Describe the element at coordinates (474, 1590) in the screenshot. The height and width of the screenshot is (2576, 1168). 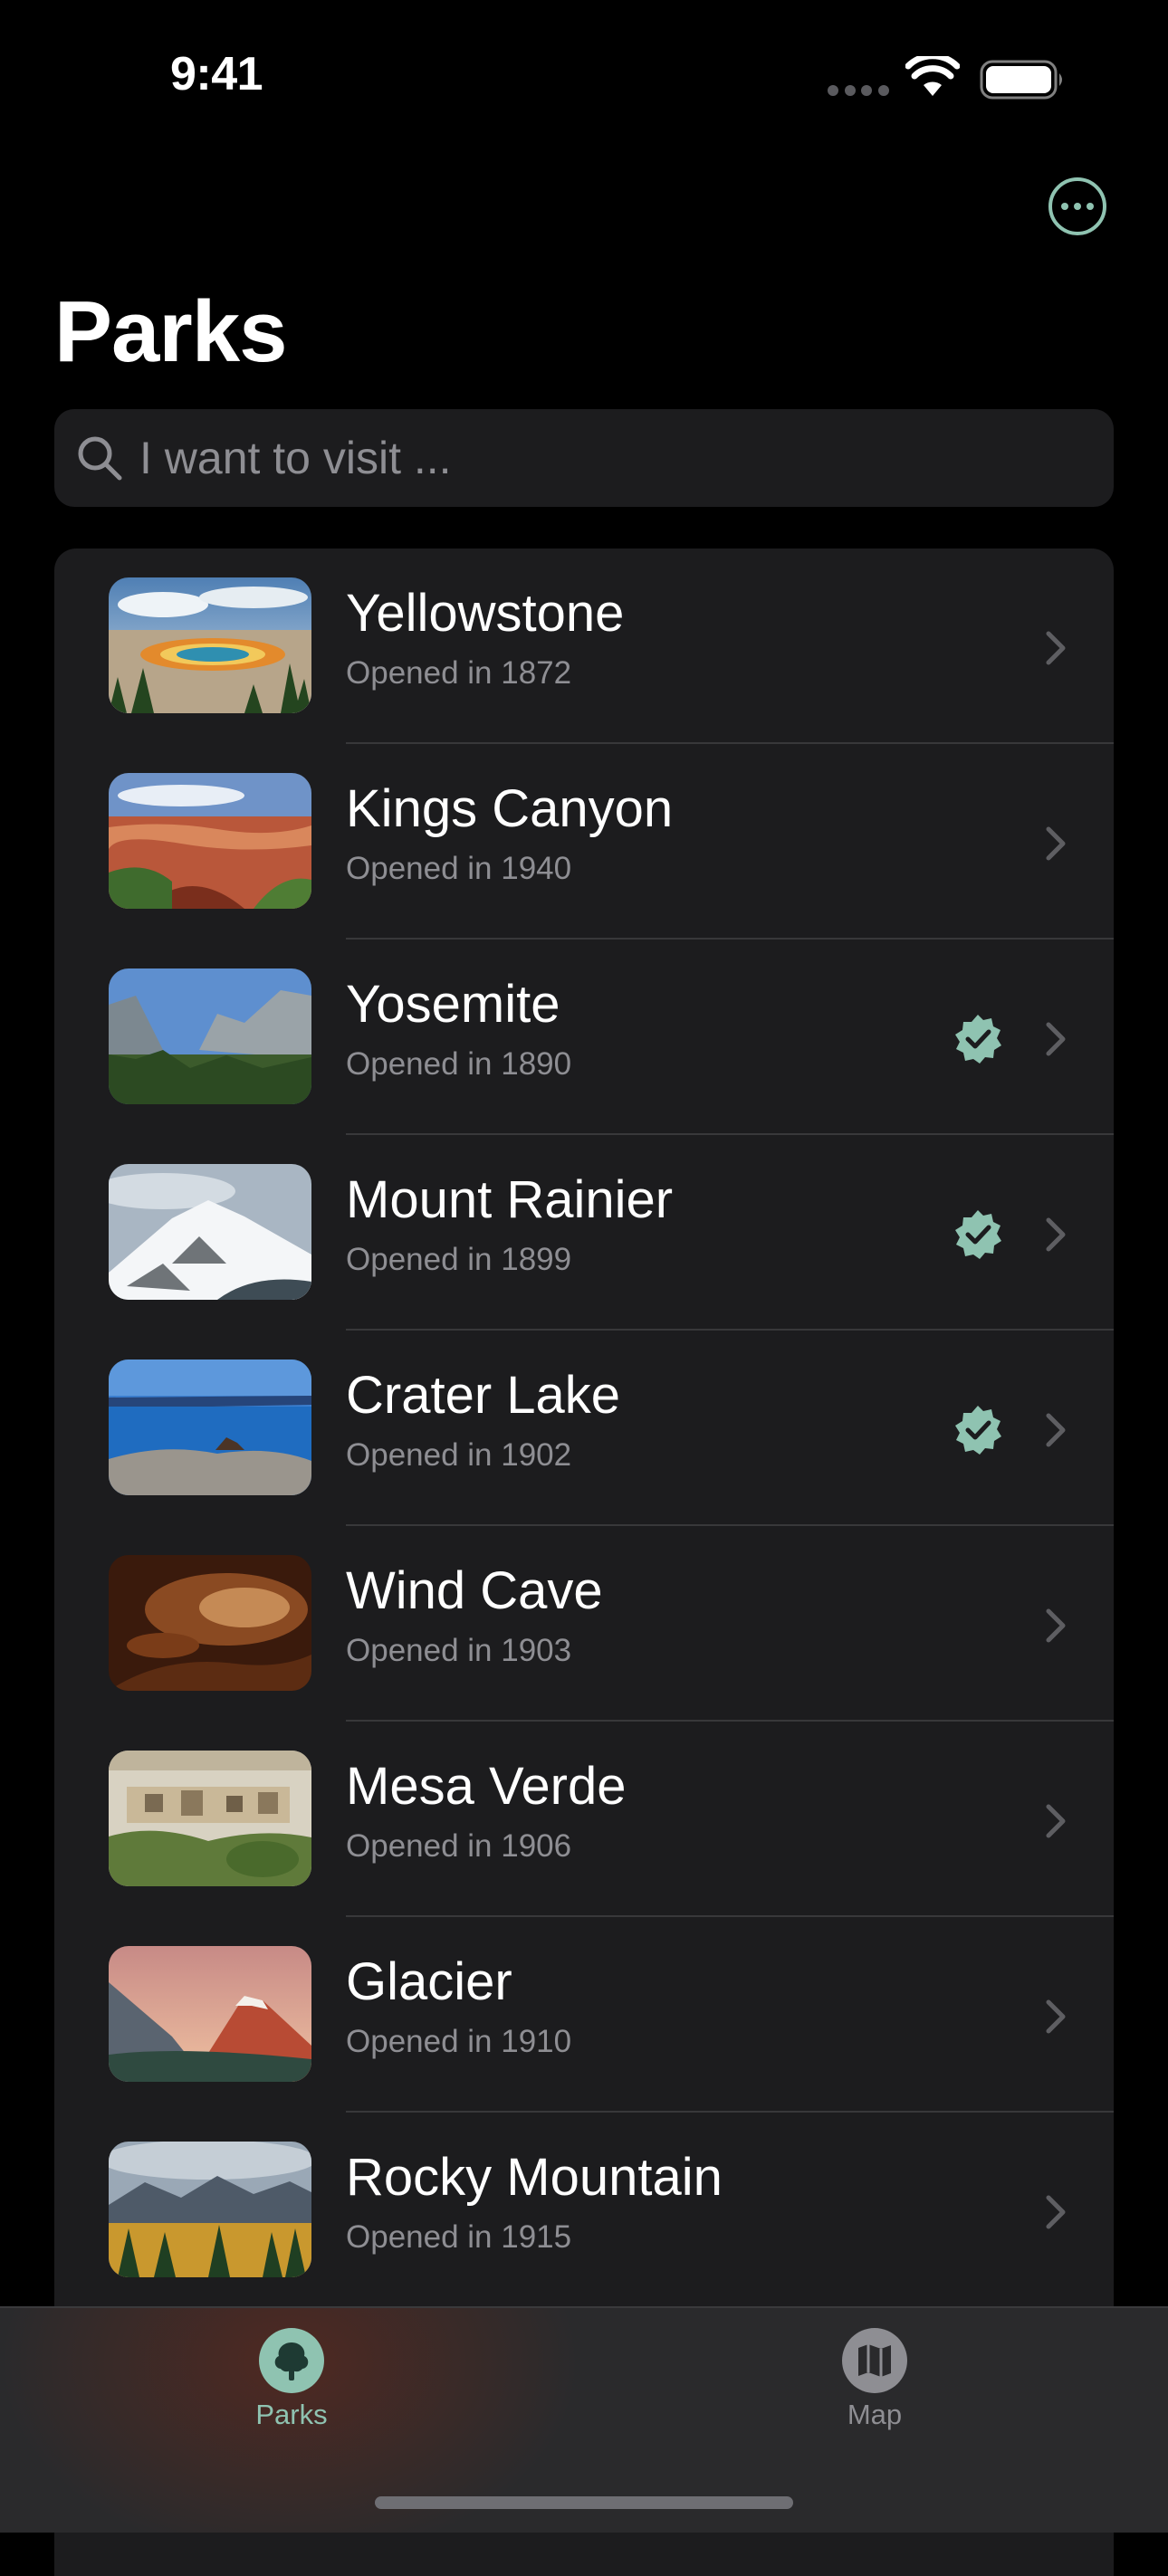
I see `park-name: Wind Cave` at that location.